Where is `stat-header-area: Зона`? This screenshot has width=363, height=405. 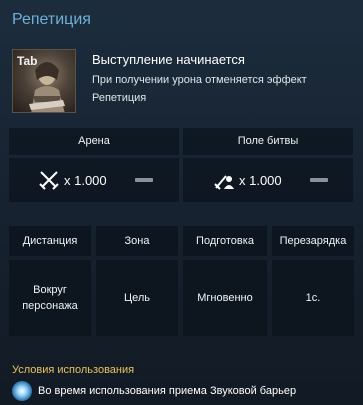 stat-header-area: Зона is located at coordinates (137, 241).